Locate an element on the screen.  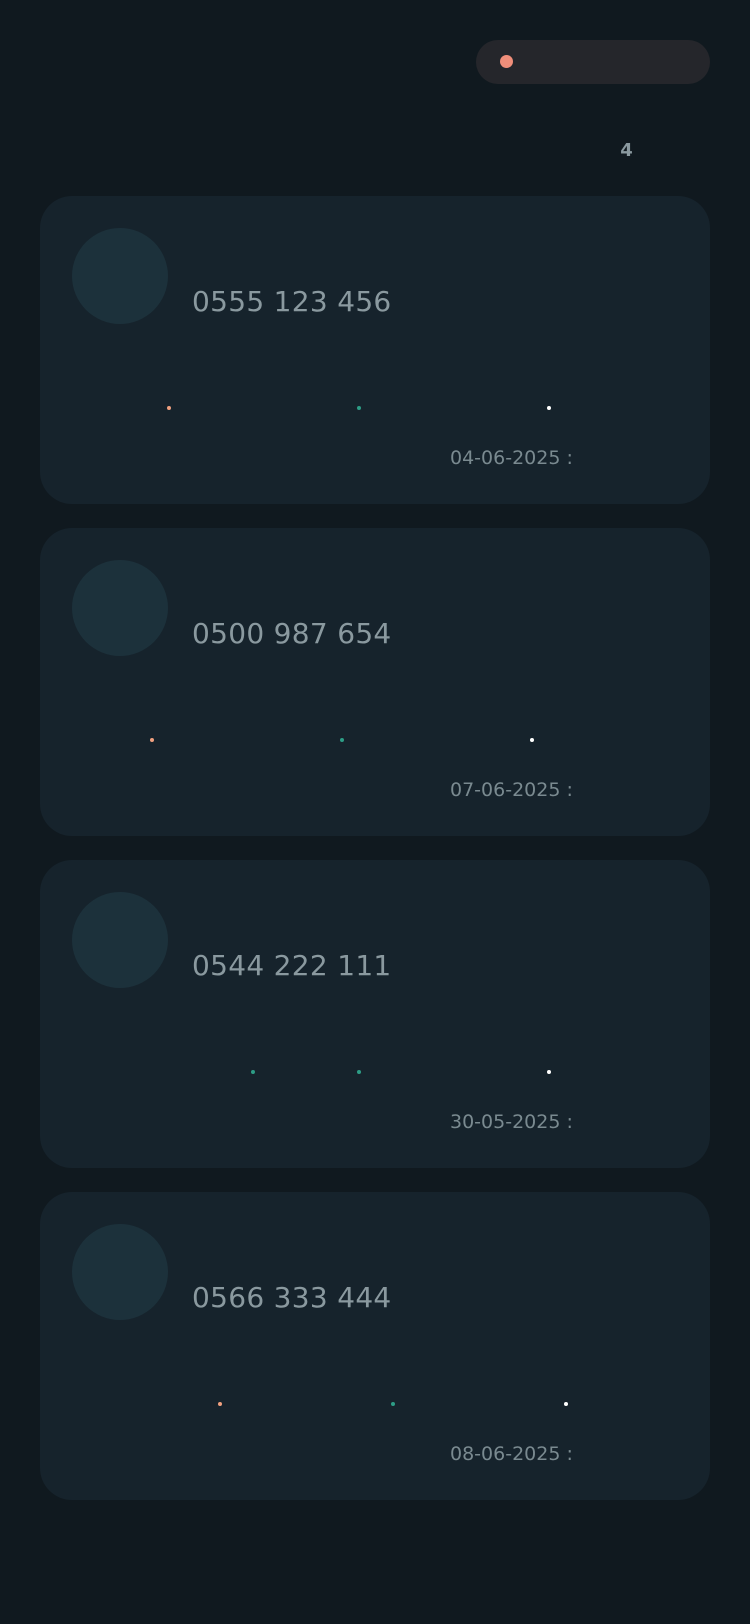
status-pill is located at coordinates (593, 62).